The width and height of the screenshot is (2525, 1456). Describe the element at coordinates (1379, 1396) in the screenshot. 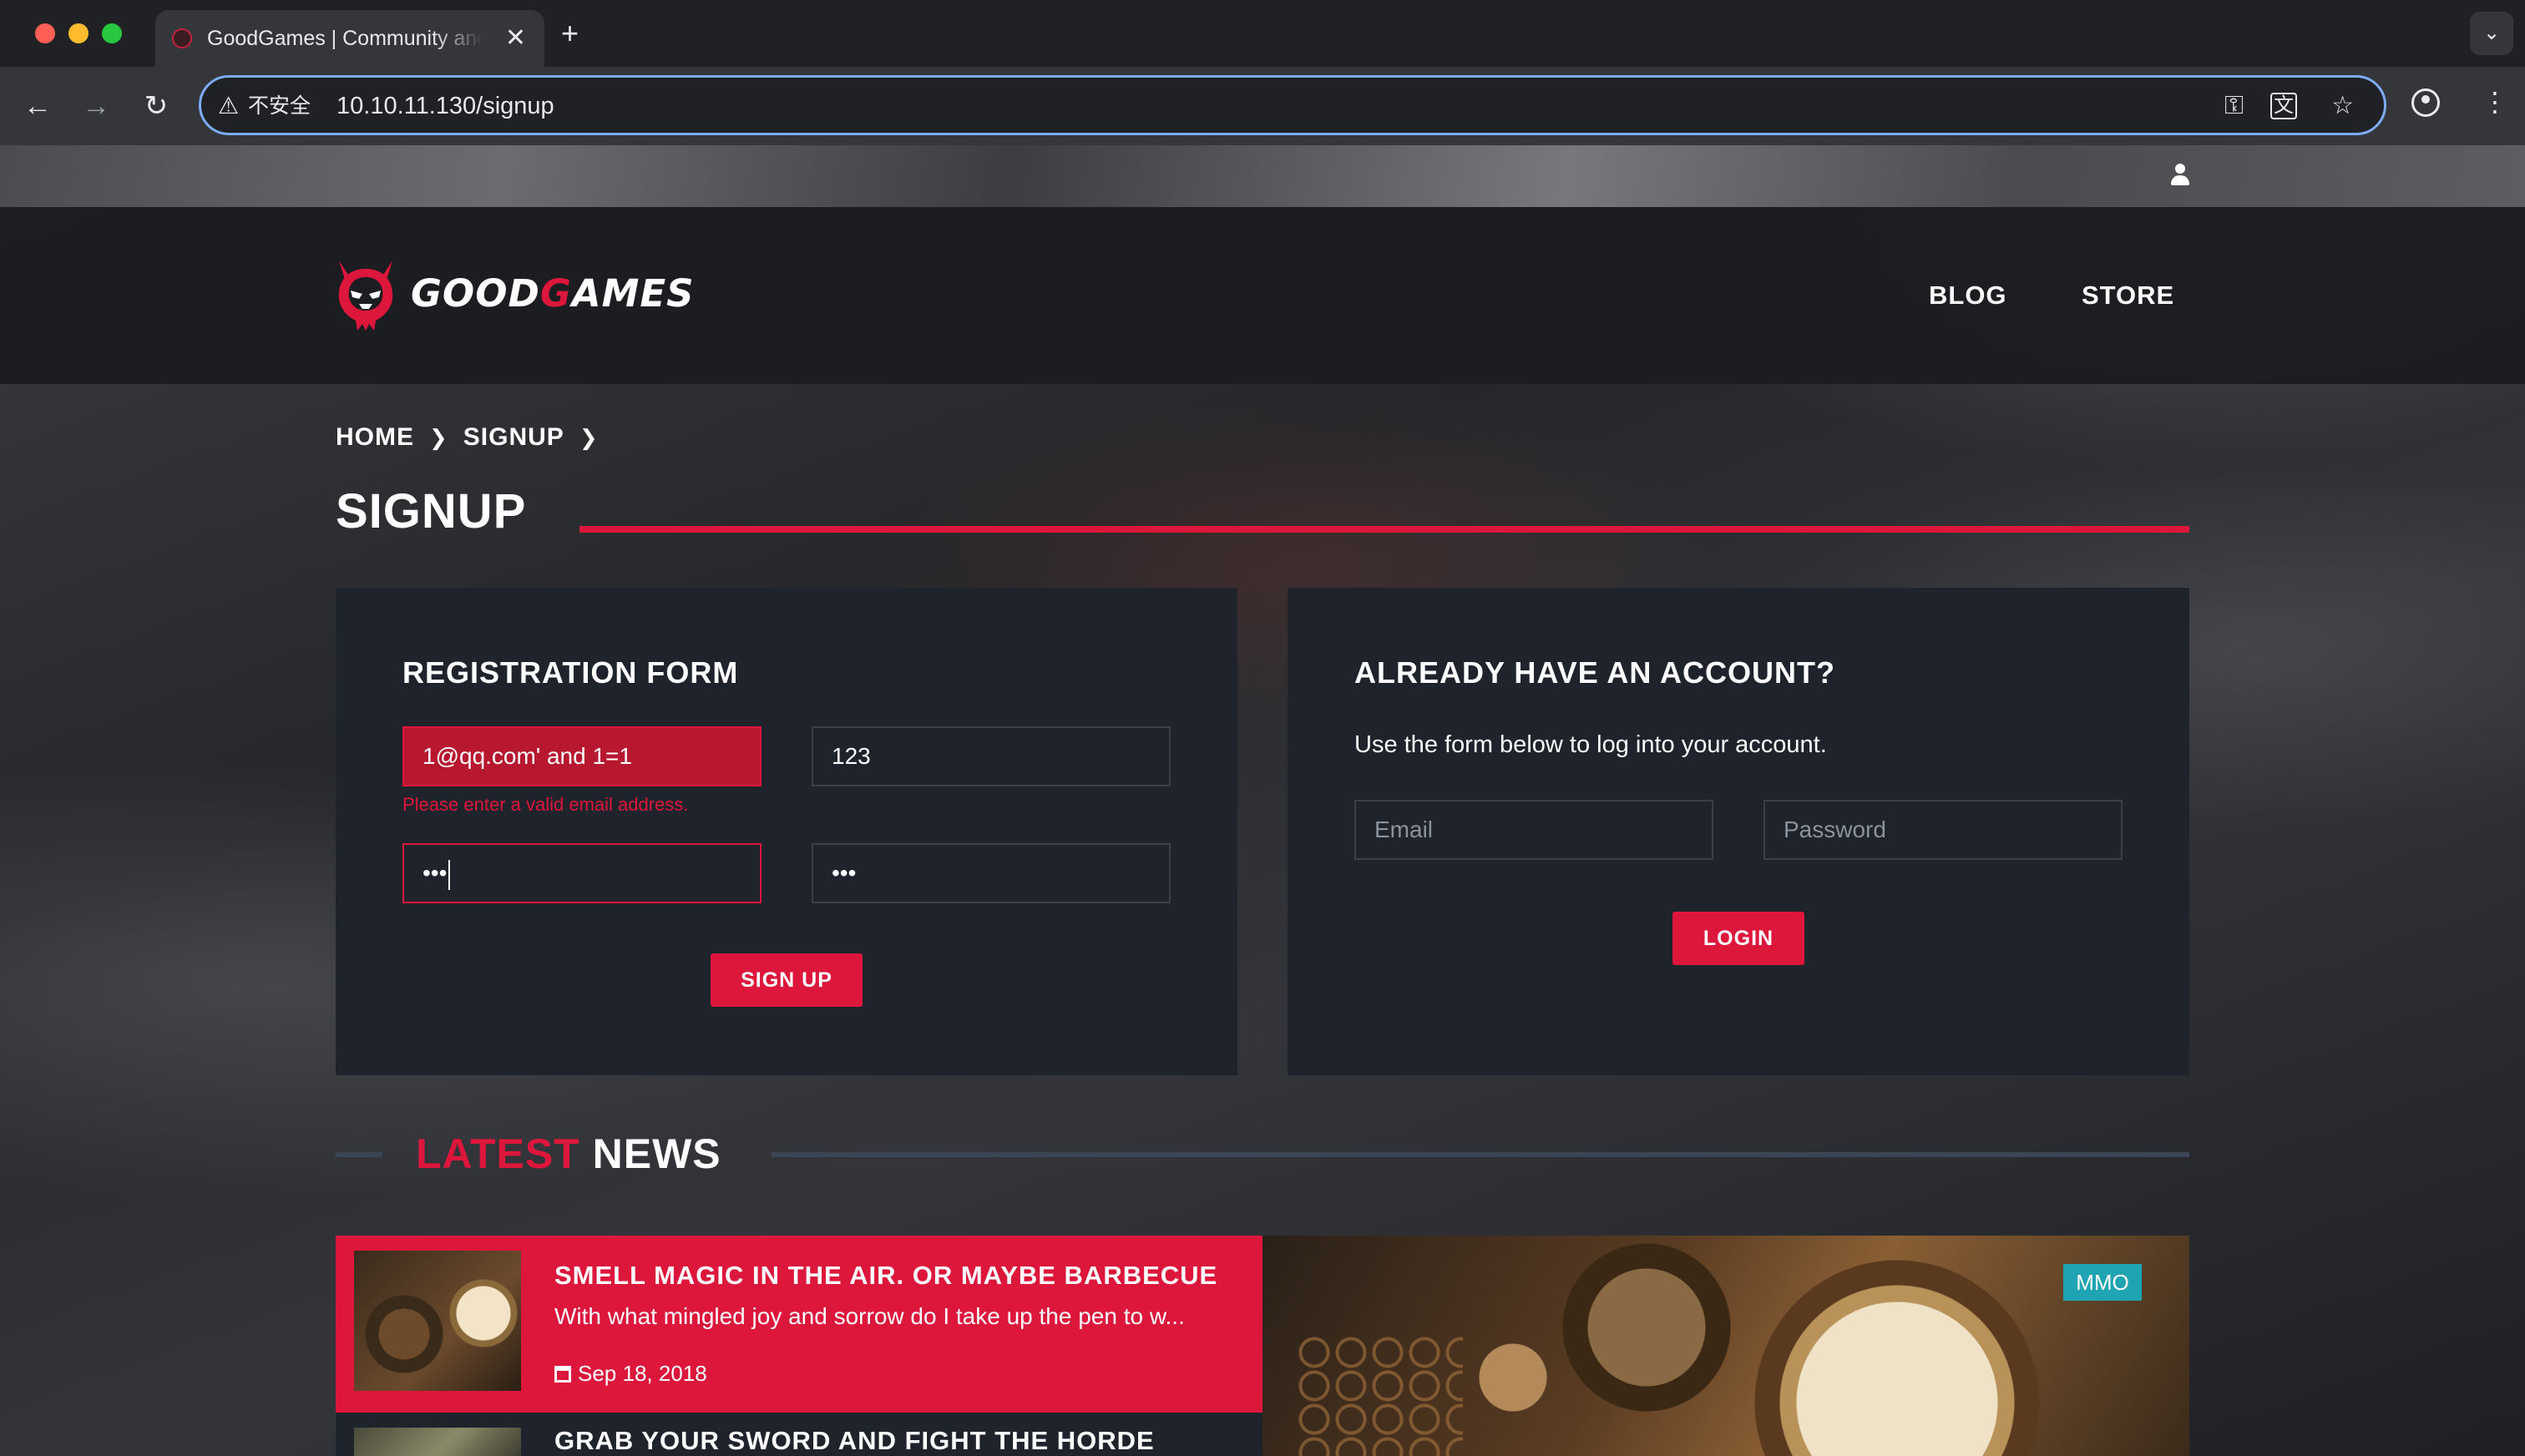

I see `hexagon-pattern` at that location.